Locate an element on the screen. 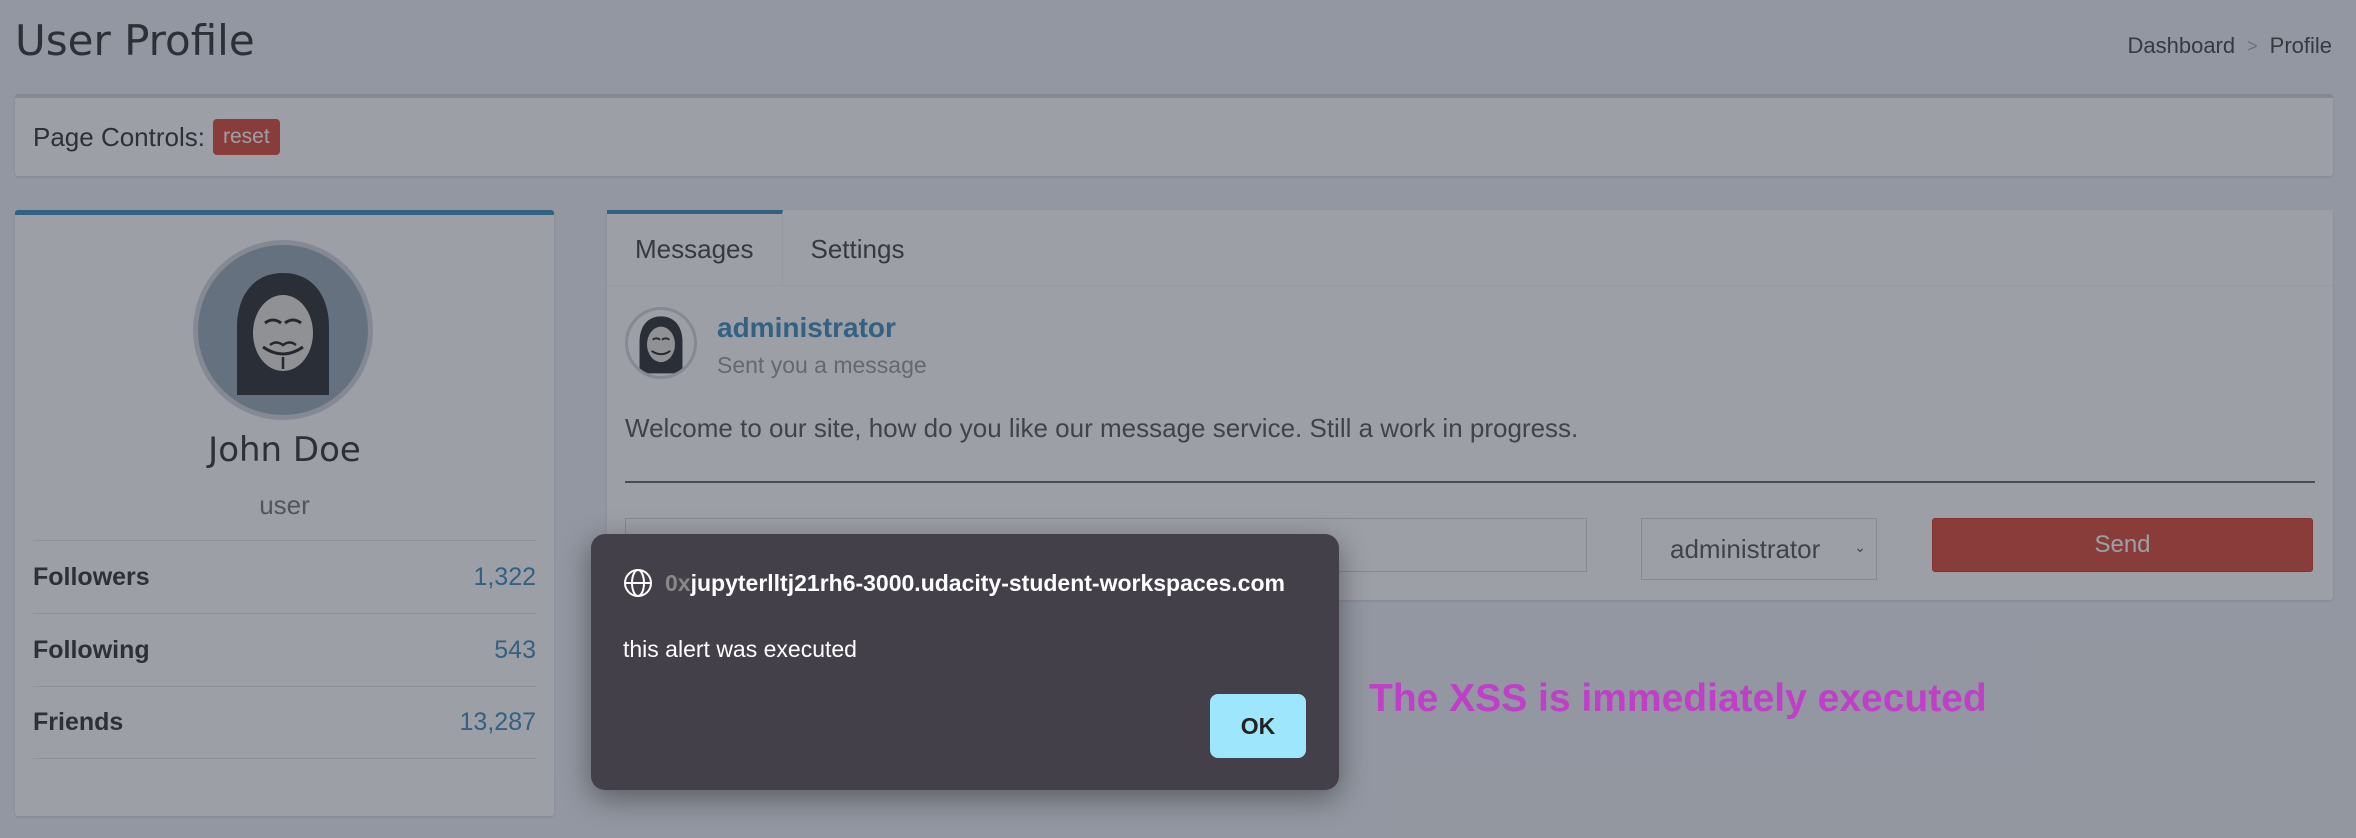 This screenshot has width=2356, height=838. globe-icon is located at coordinates (638, 583).